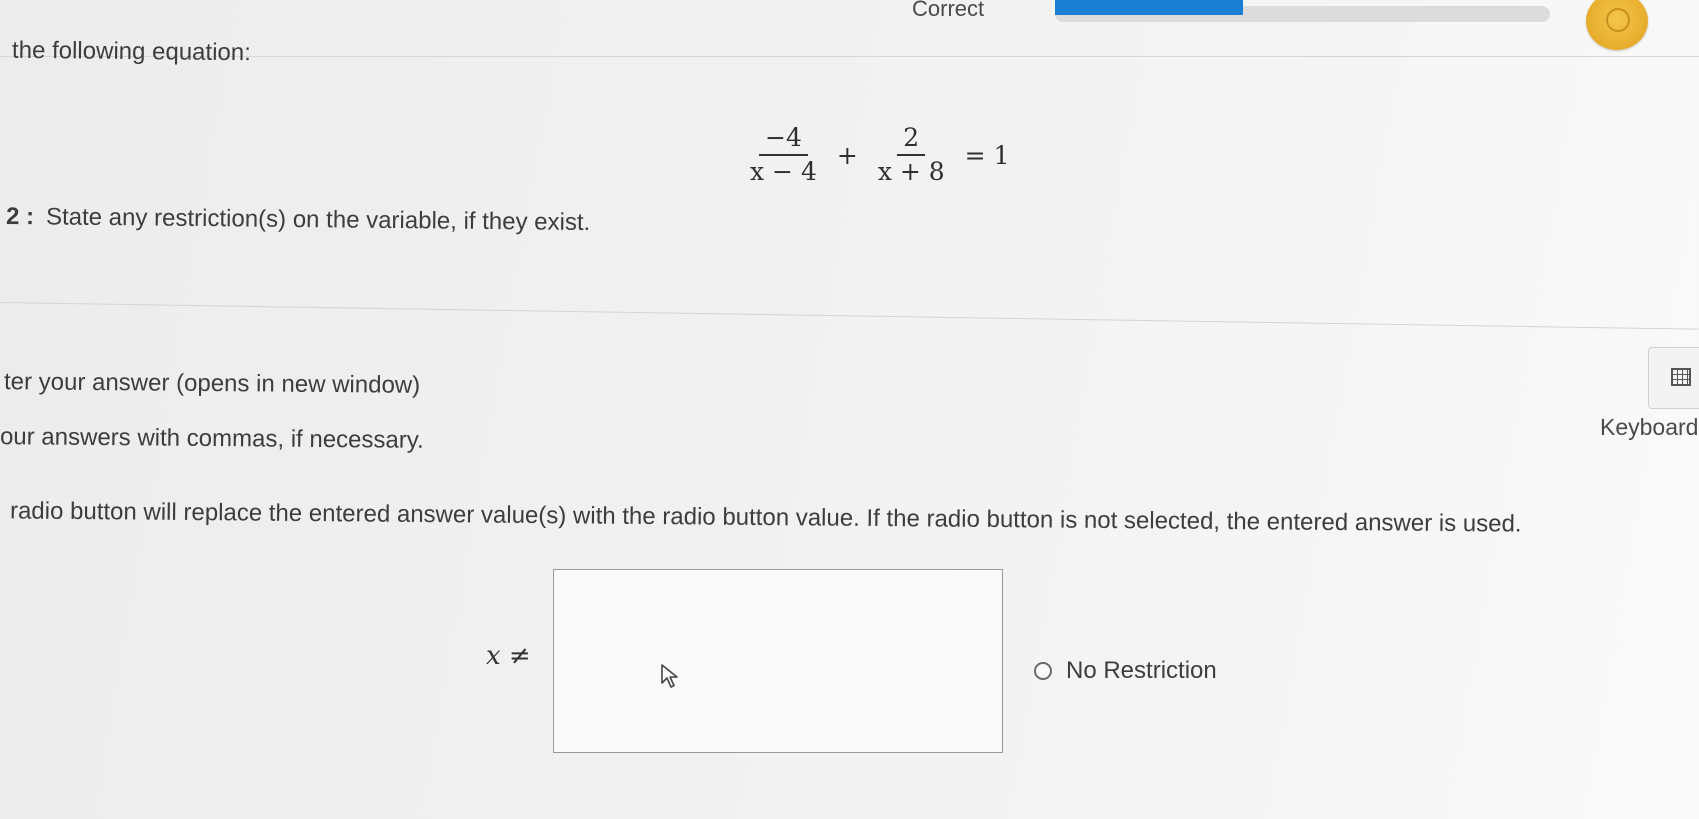  What do you see at coordinates (212, 384) in the screenshot?
I see `enter-answer-link: ter your answer (opens in new window)` at bounding box center [212, 384].